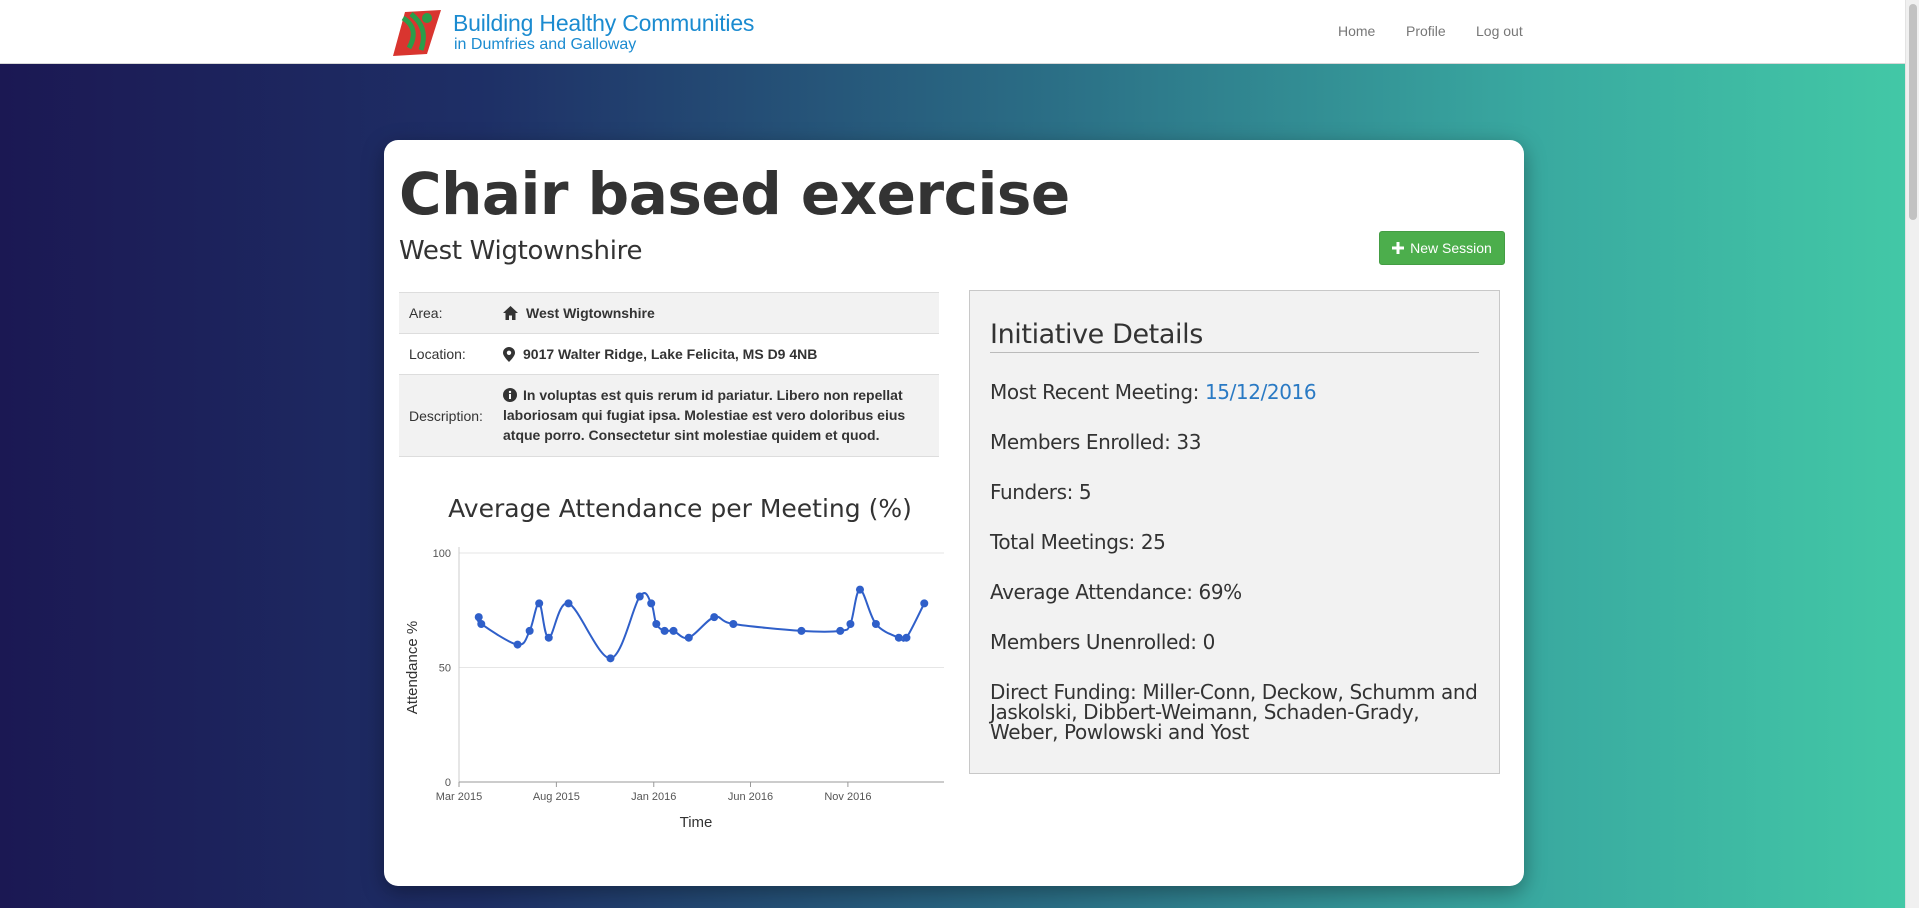  I want to click on attendance-series-line, so click(701, 624).